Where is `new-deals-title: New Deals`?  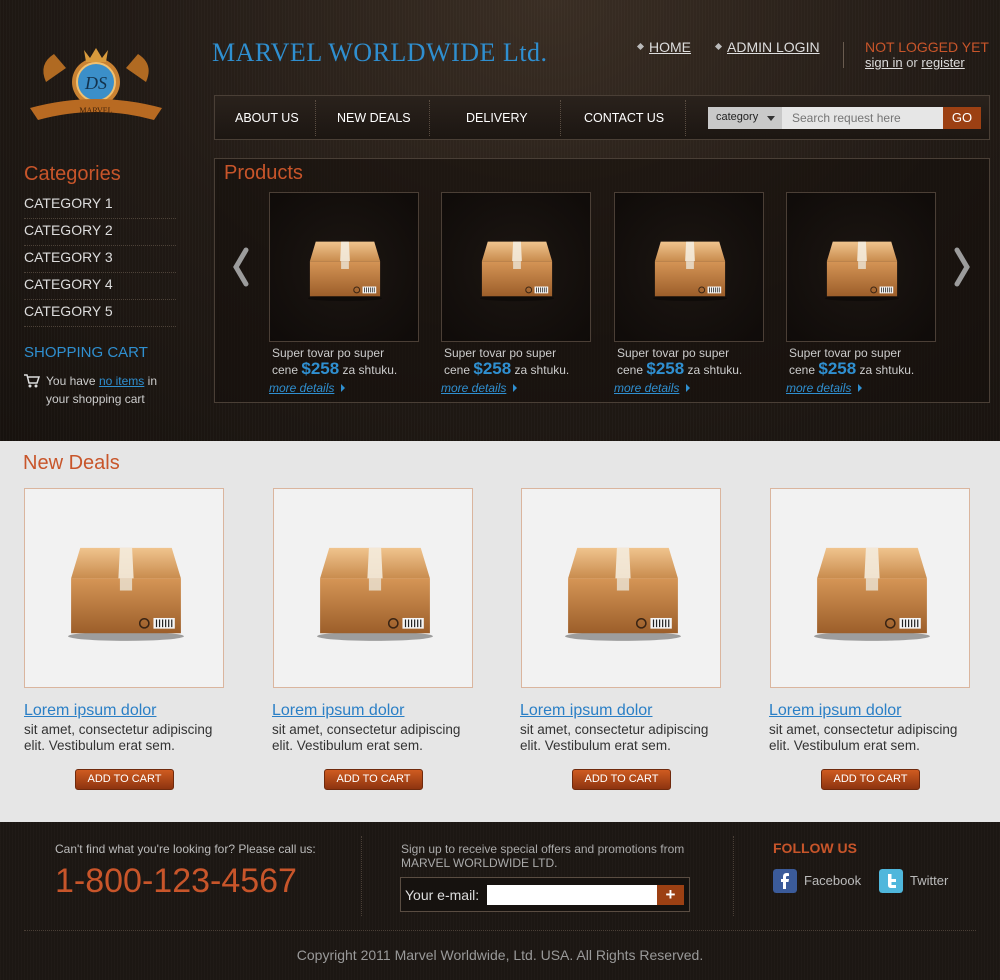
new-deals-title: New Deals is located at coordinates (71, 463).